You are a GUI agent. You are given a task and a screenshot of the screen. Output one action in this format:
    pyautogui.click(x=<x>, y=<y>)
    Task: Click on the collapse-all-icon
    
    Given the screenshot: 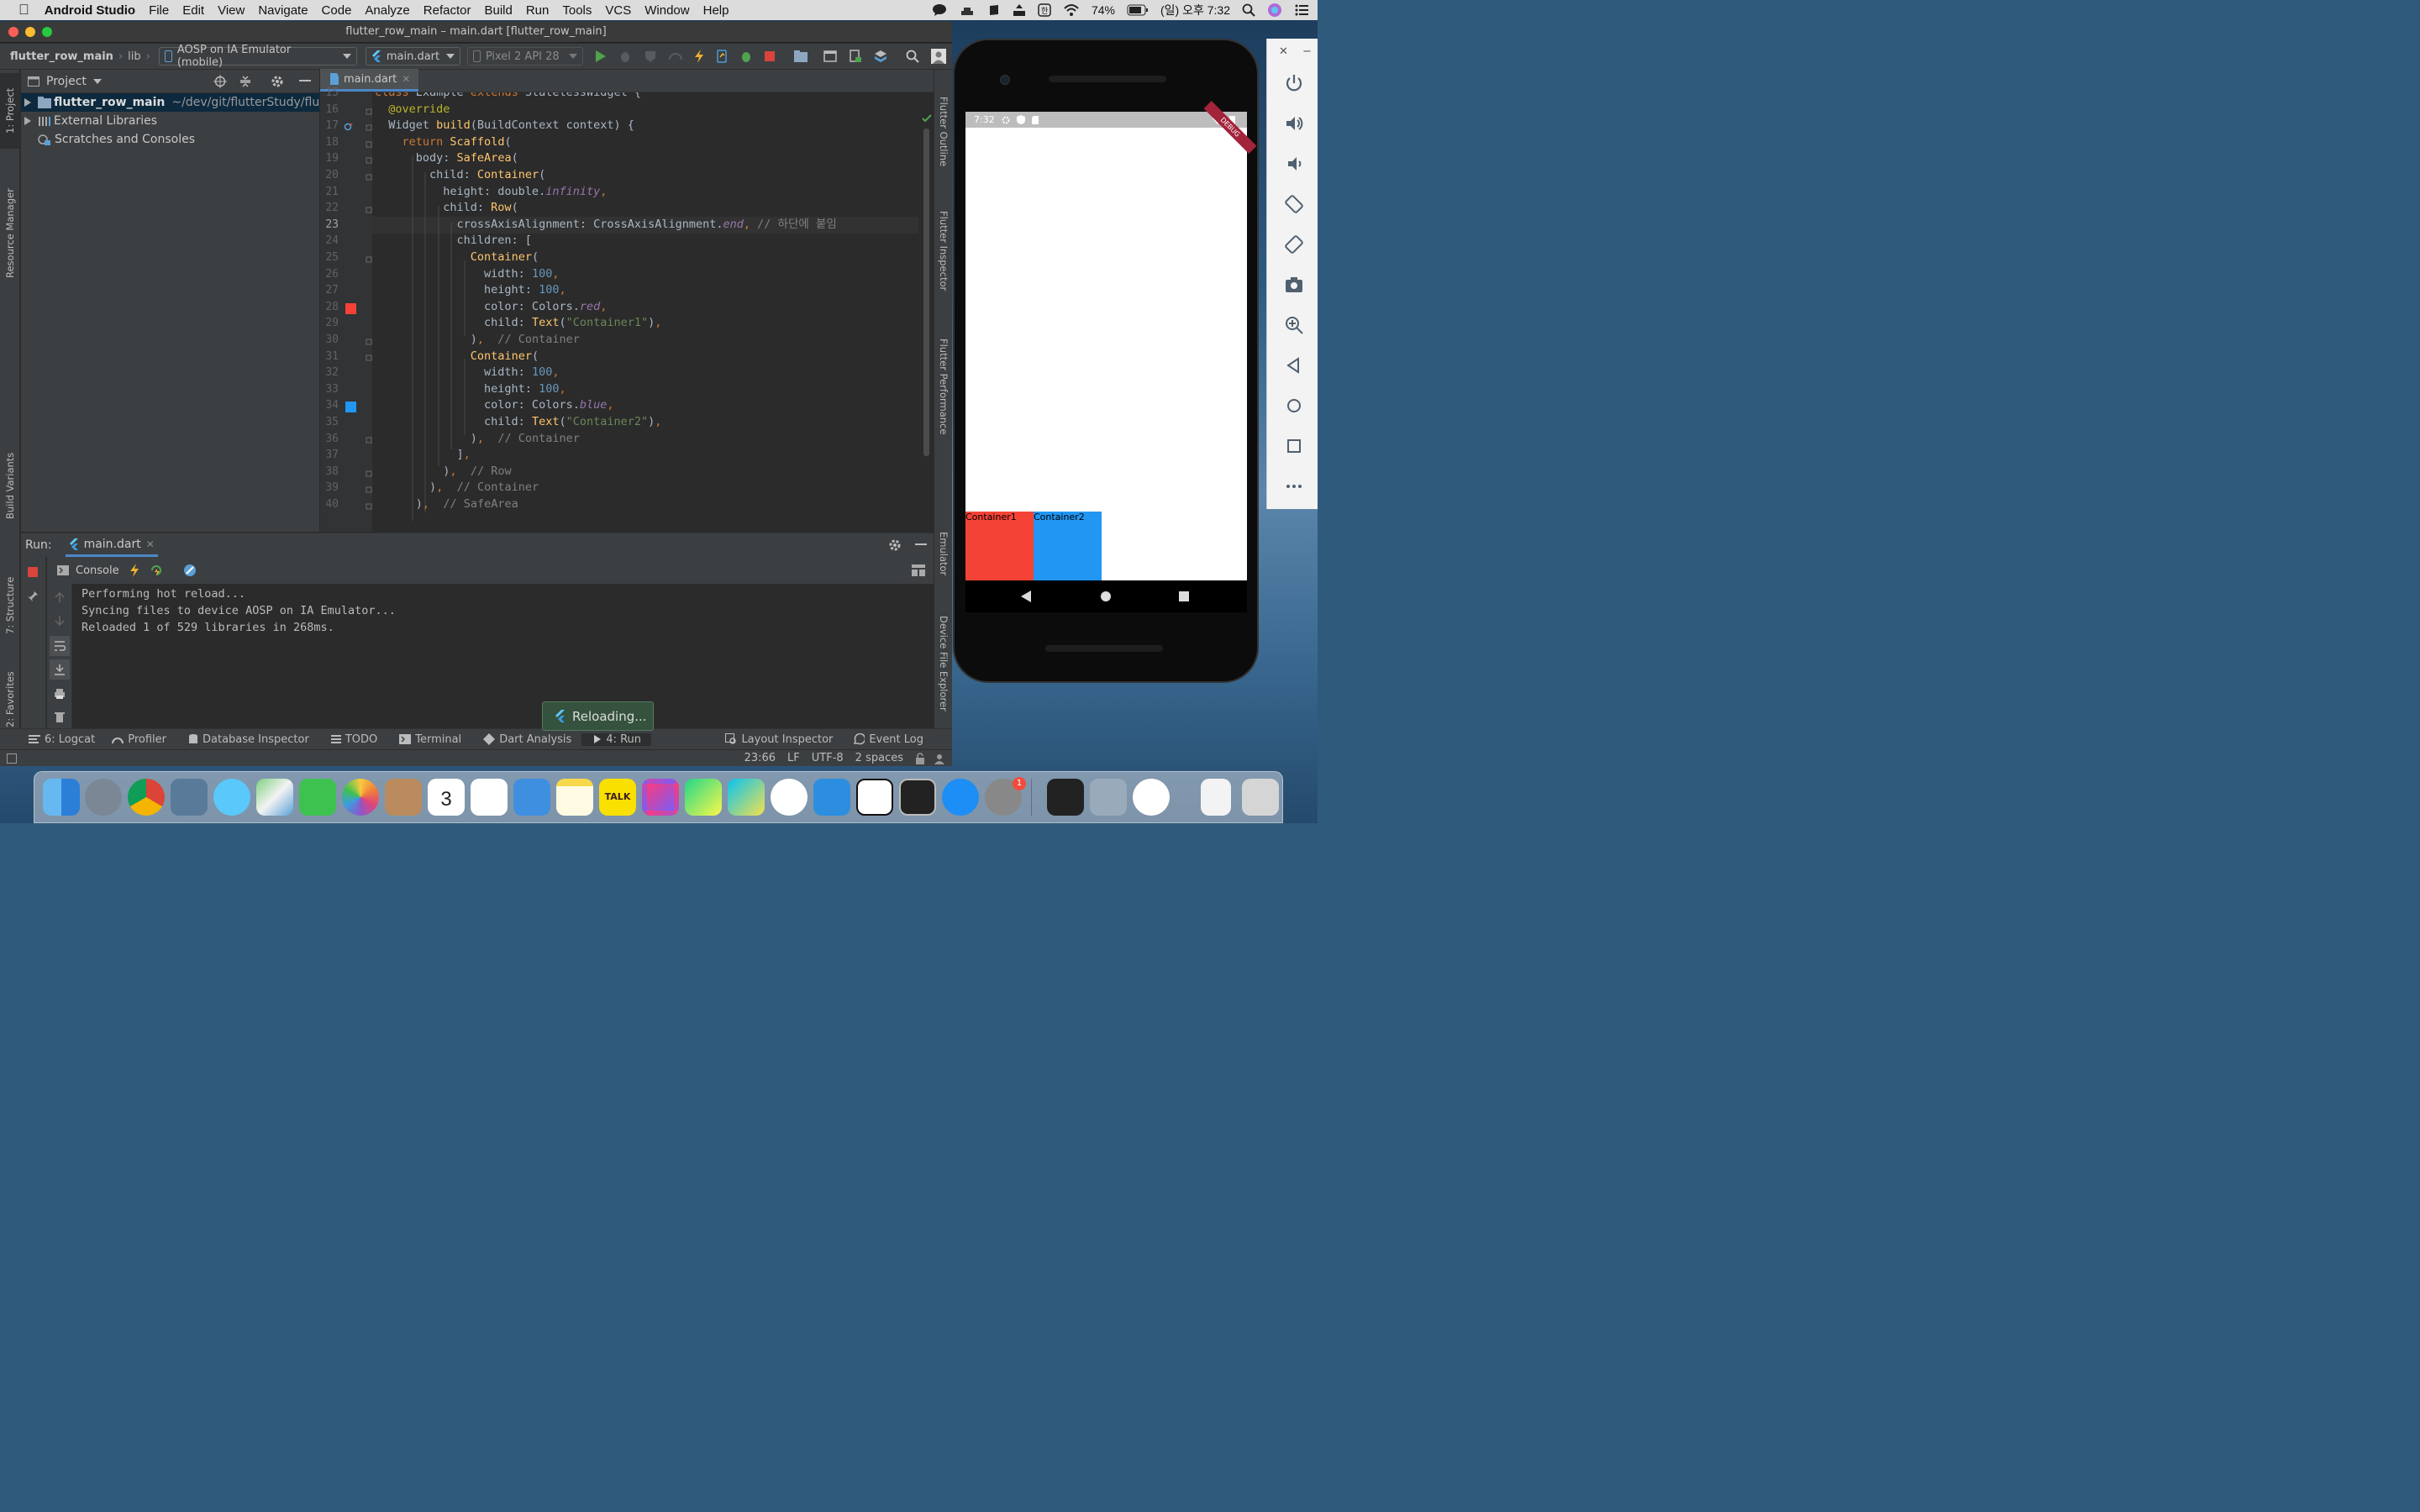 What is the action you would take?
    pyautogui.click(x=246, y=81)
    